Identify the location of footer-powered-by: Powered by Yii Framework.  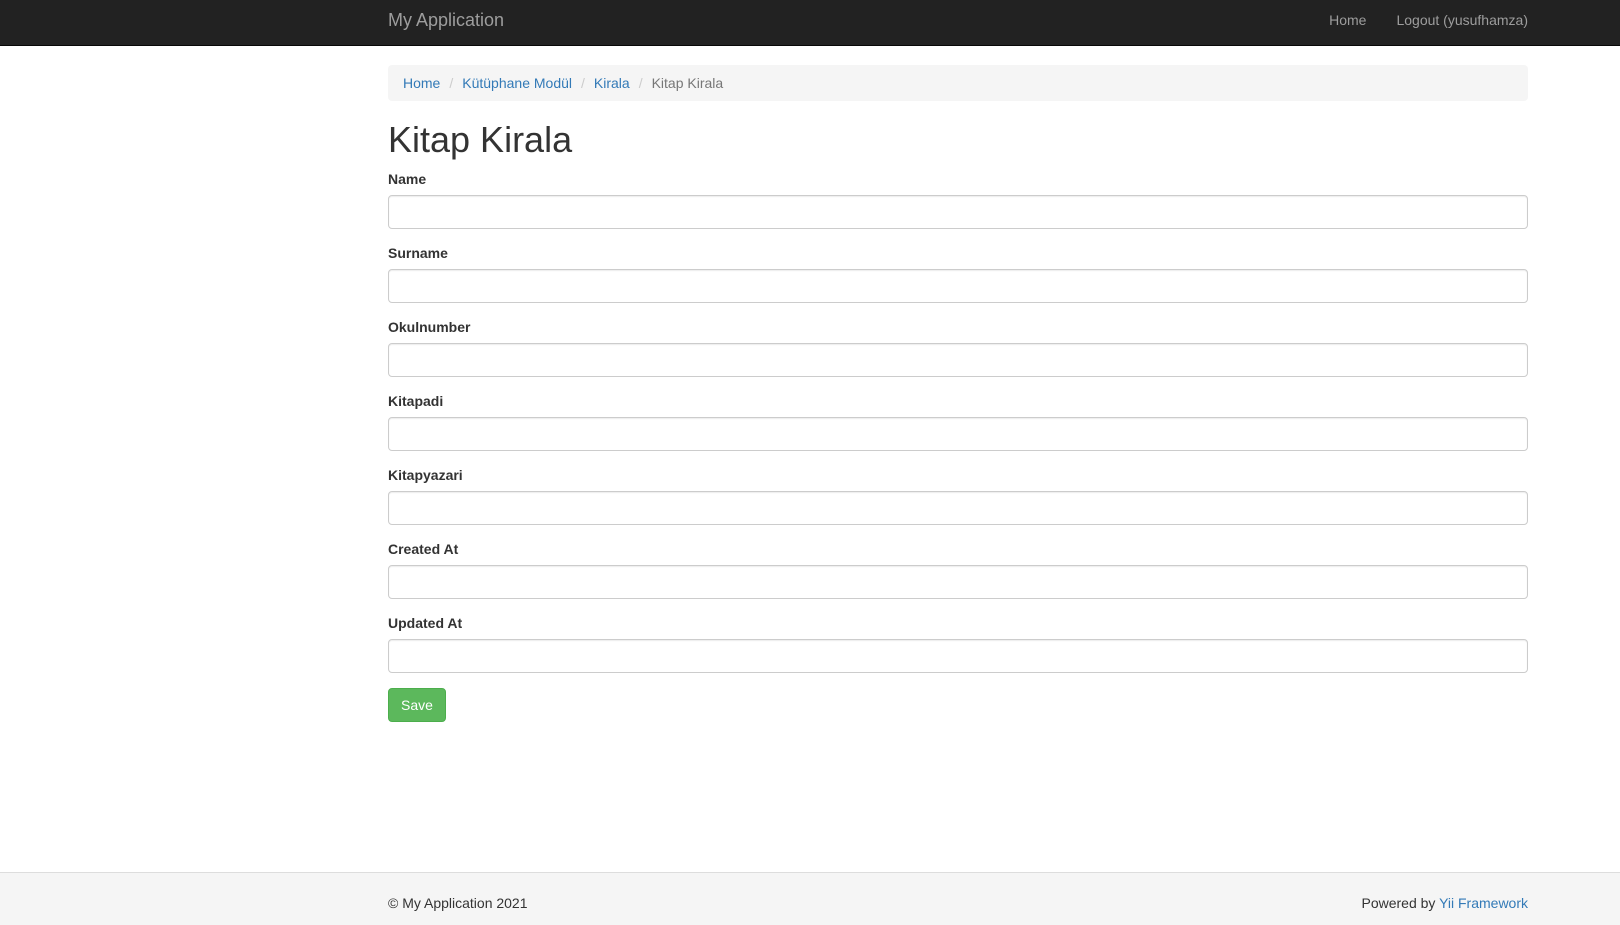
(1444, 903).